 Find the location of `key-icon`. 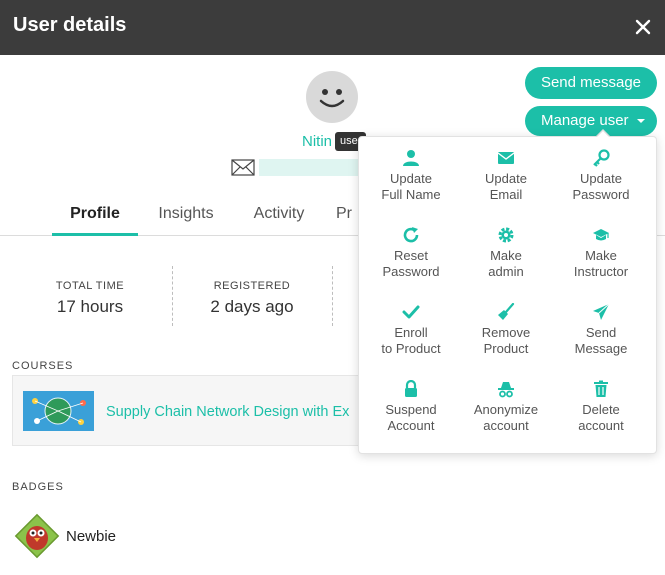

key-icon is located at coordinates (601, 158).